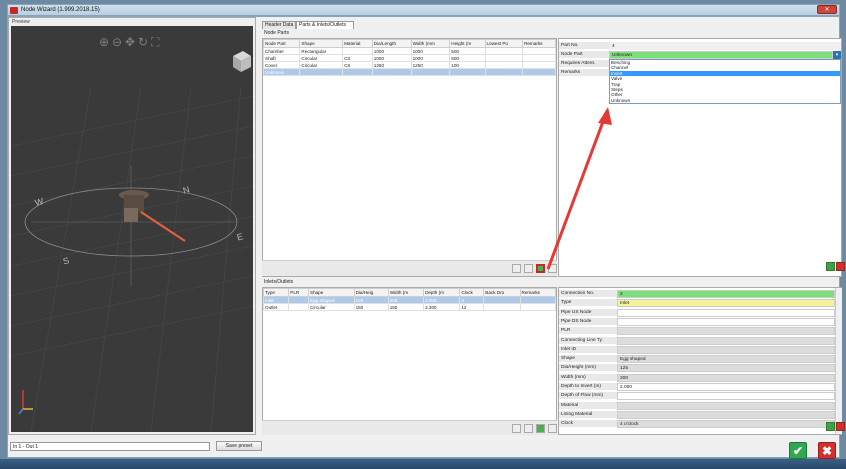  Describe the element at coordinates (406, 307) in the screenshot. I see `table-cell: 150` at that location.